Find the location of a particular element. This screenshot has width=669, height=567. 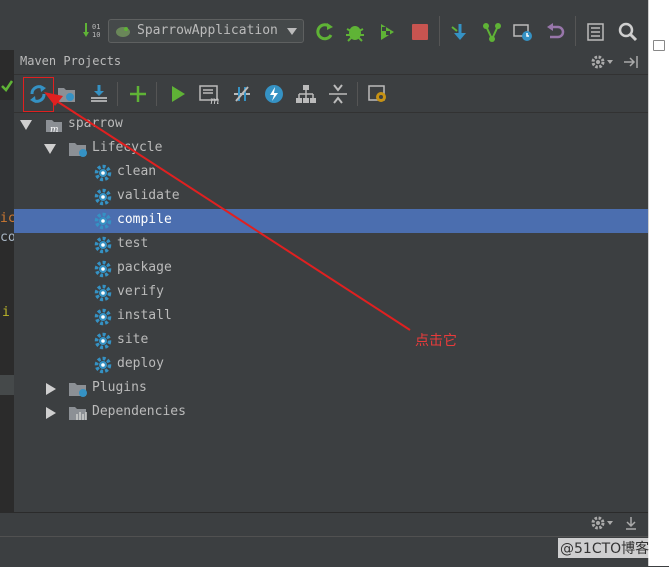

watermark: @51CTO博客 is located at coordinates (605, 548).